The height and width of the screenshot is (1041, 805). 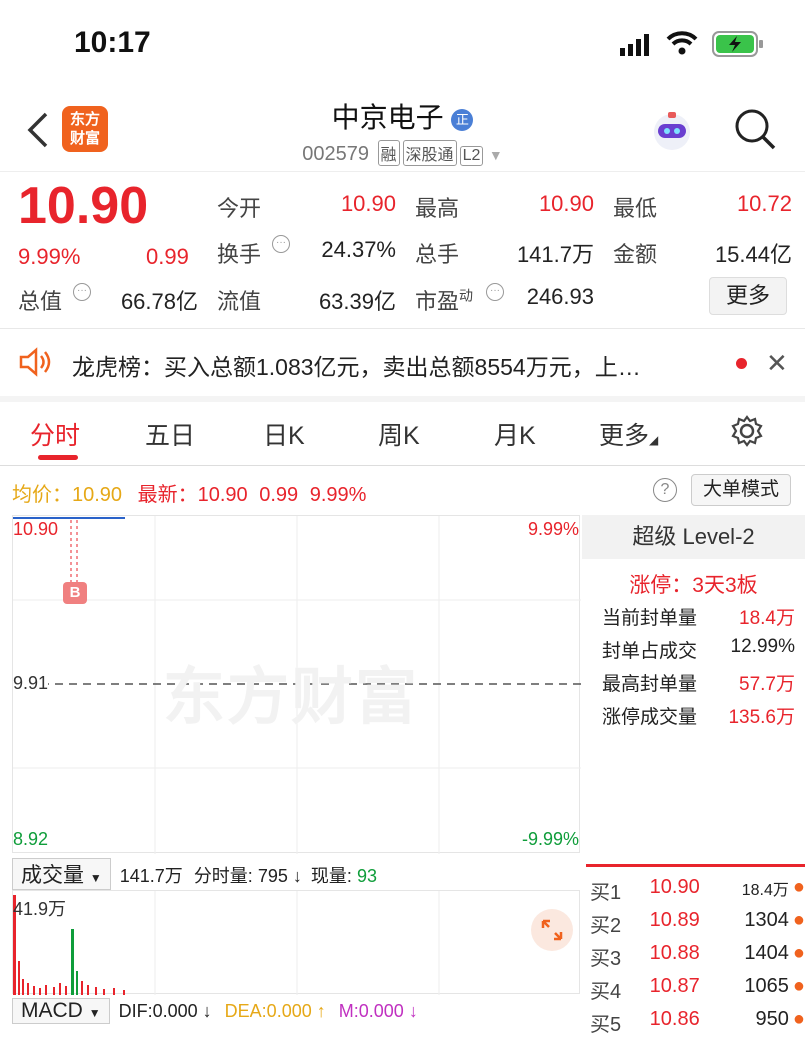 What do you see at coordinates (338, 495) in the screenshot?
I see `latest-pct: 9.99%` at bounding box center [338, 495].